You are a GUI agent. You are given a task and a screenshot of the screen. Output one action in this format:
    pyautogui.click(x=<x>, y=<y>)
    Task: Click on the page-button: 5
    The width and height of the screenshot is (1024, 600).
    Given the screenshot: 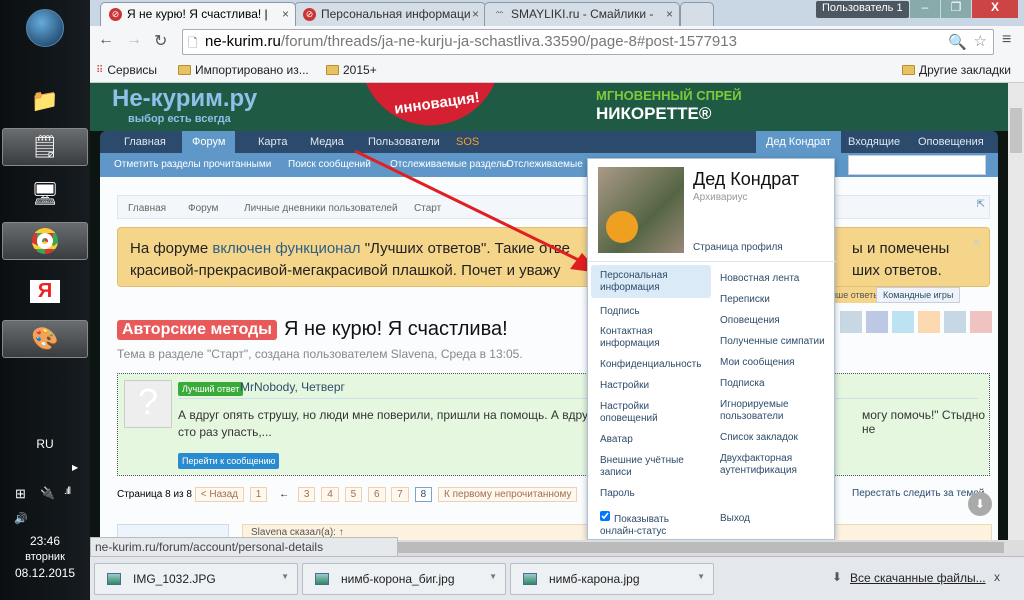 What is the action you would take?
    pyautogui.click(x=353, y=494)
    